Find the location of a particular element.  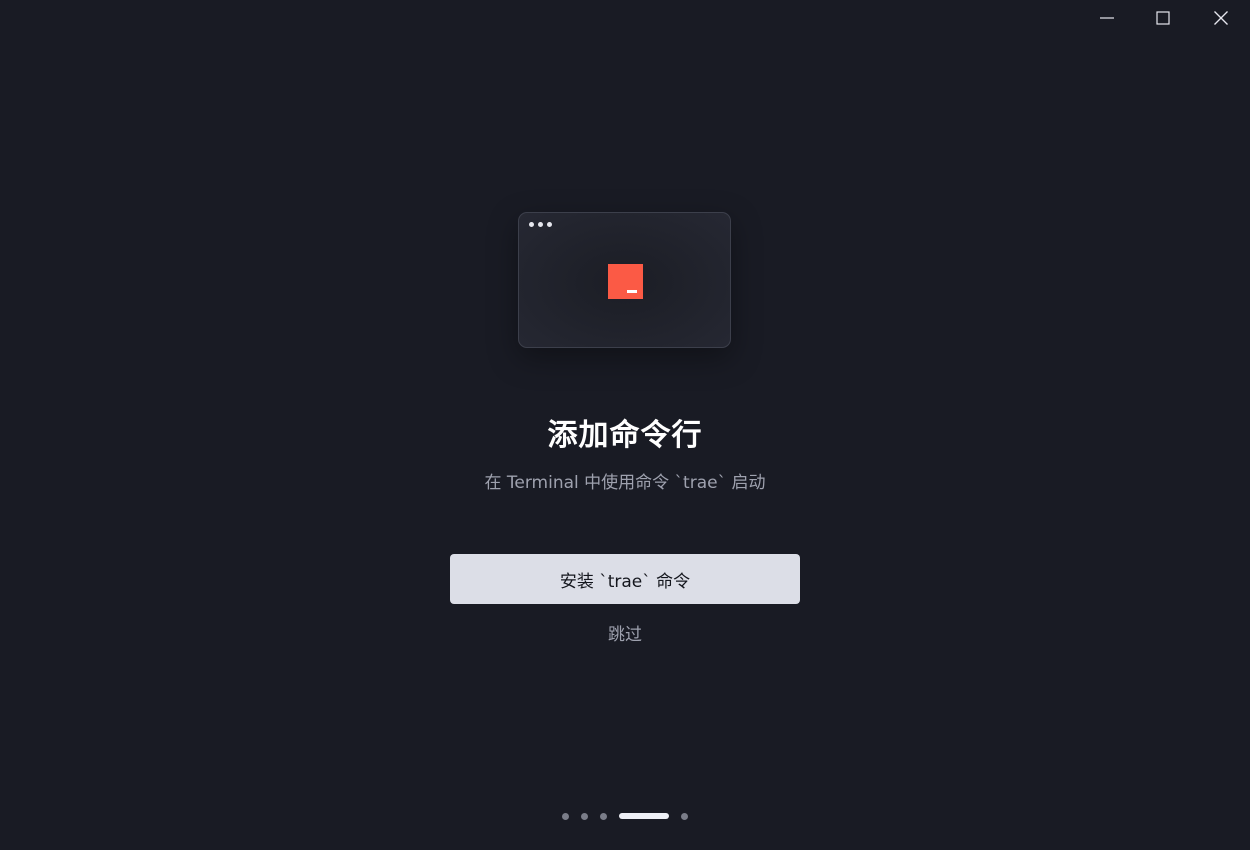

window-dots is located at coordinates (540, 224).